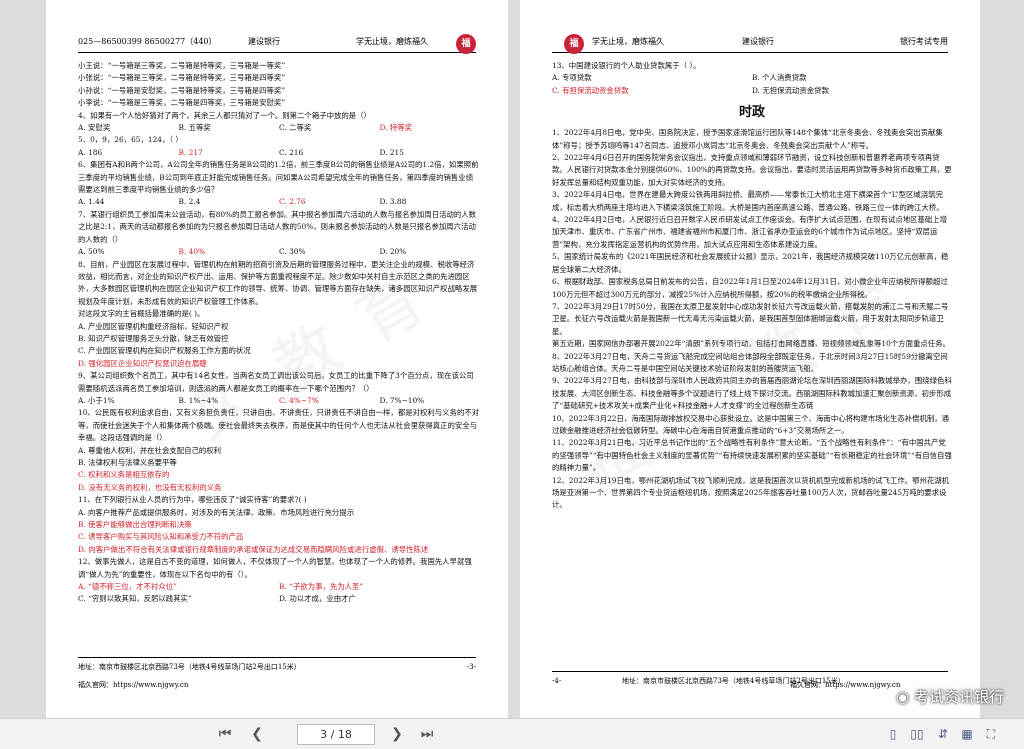 This screenshot has height=749, width=1024. Describe the element at coordinates (192, 252) in the screenshot. I see `option-answer: B. 40%` at that location.